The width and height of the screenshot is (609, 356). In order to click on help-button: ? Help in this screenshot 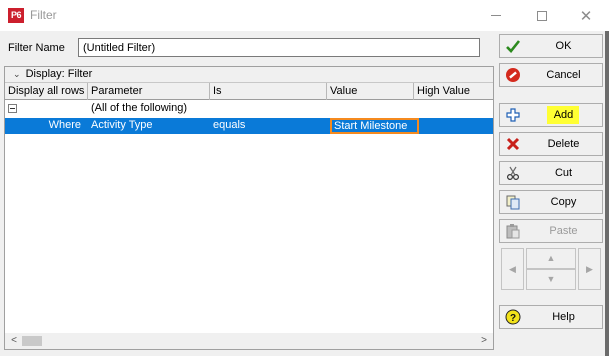, I will do `click(551, 317)`.